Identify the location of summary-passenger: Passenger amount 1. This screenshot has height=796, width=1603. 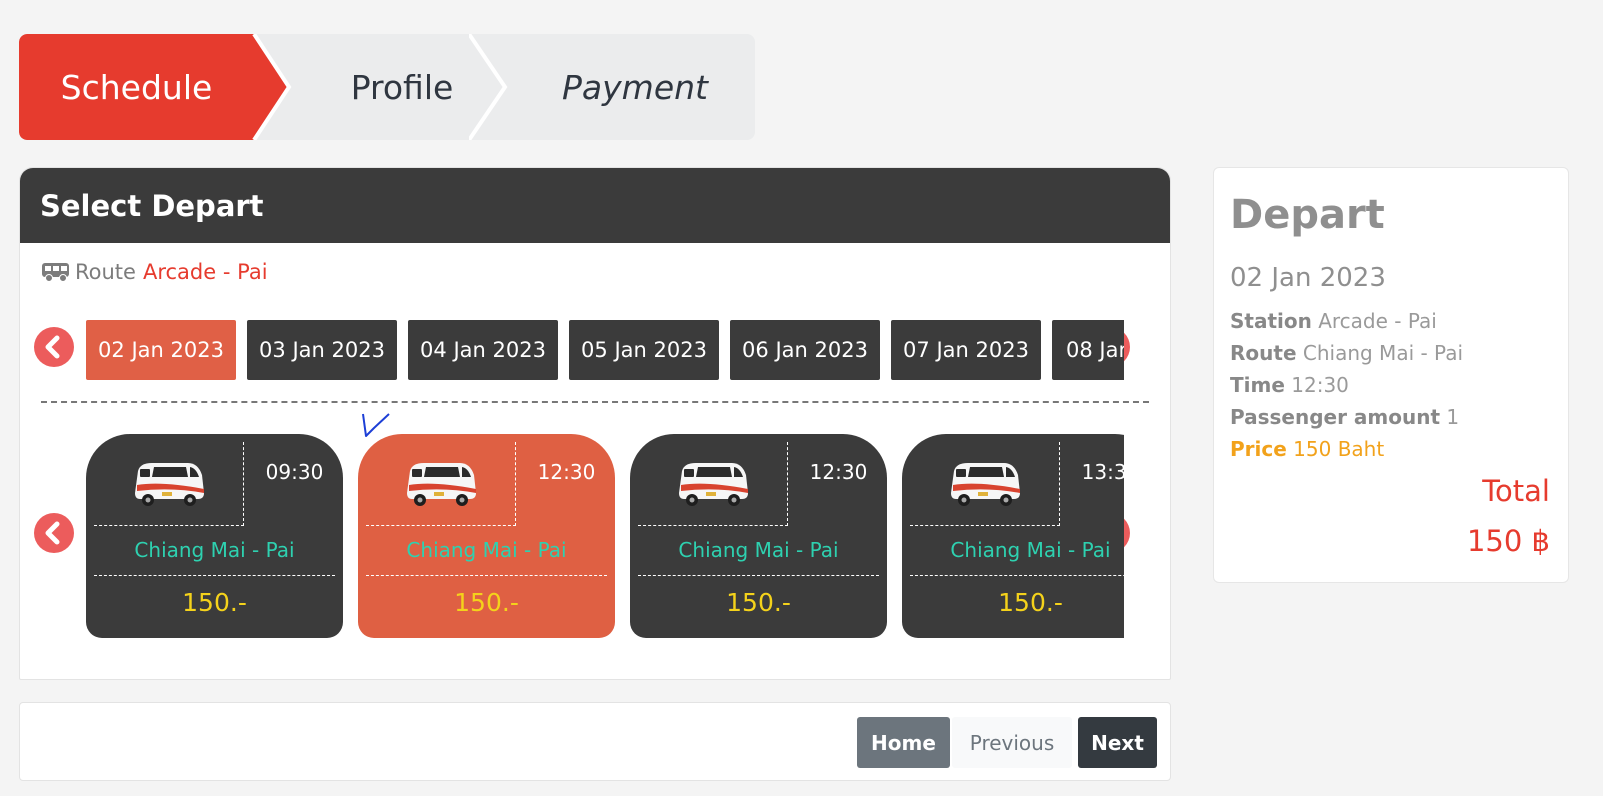
(1344, 417).